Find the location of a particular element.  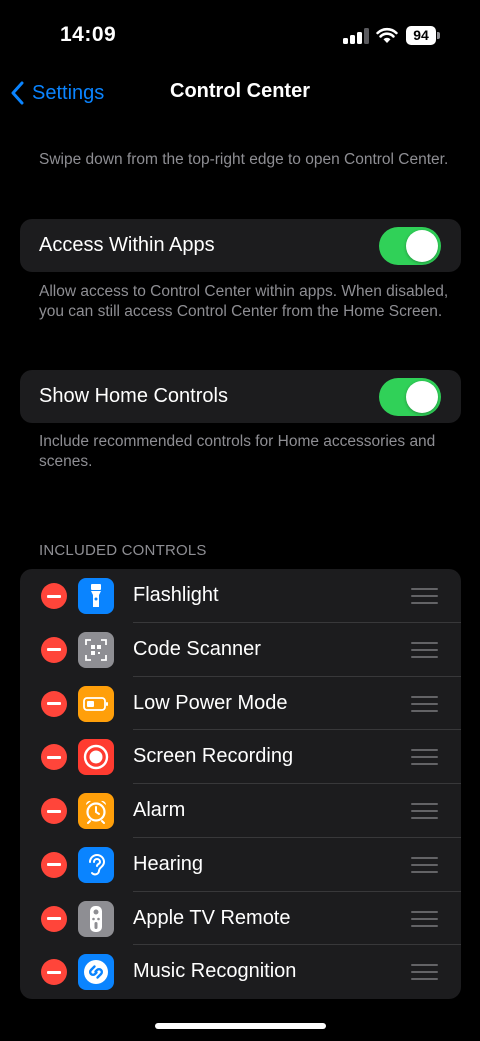

alarm-clock-icon is located at coordinates (96, 811).